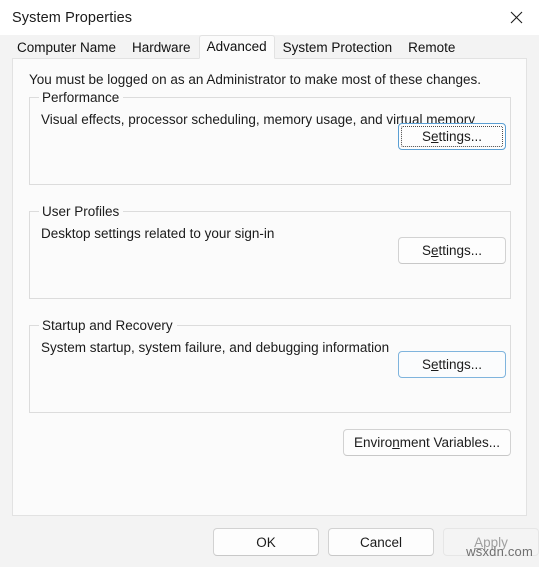 The width and height of the screenshot is (539, 567). I want to click on apply-label-suffix: pply, so click(495, 542).